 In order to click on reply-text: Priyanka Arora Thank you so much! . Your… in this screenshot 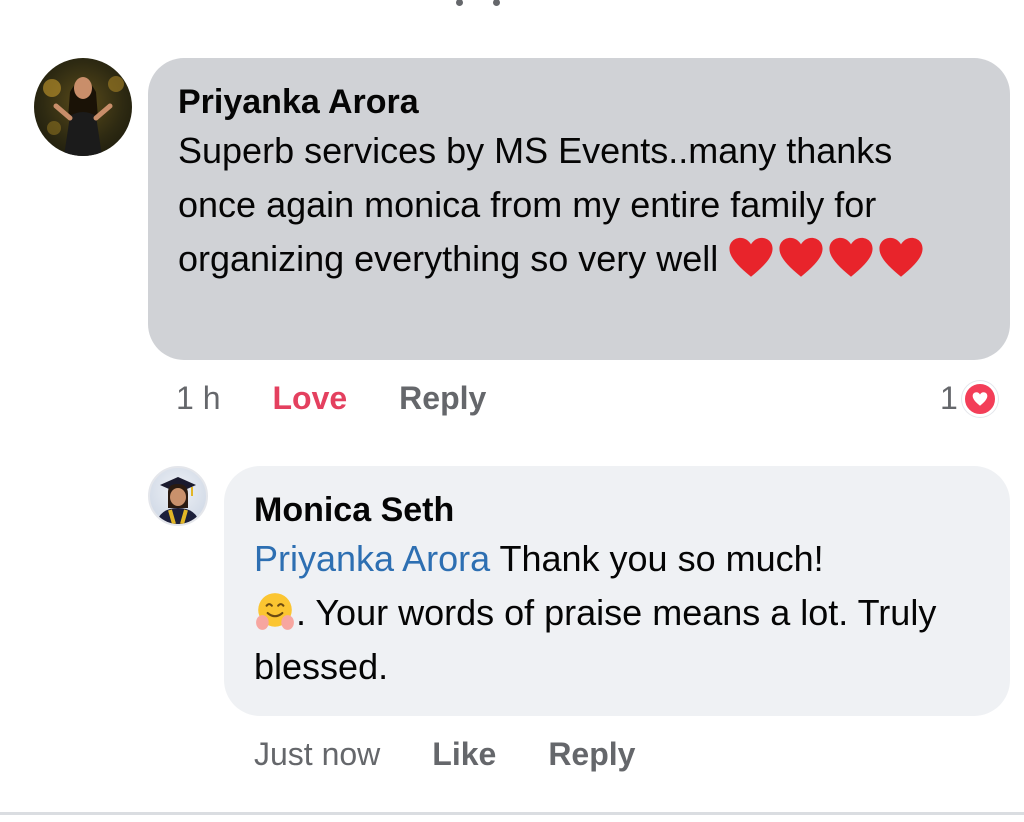, I will do `click(617, 613)`.